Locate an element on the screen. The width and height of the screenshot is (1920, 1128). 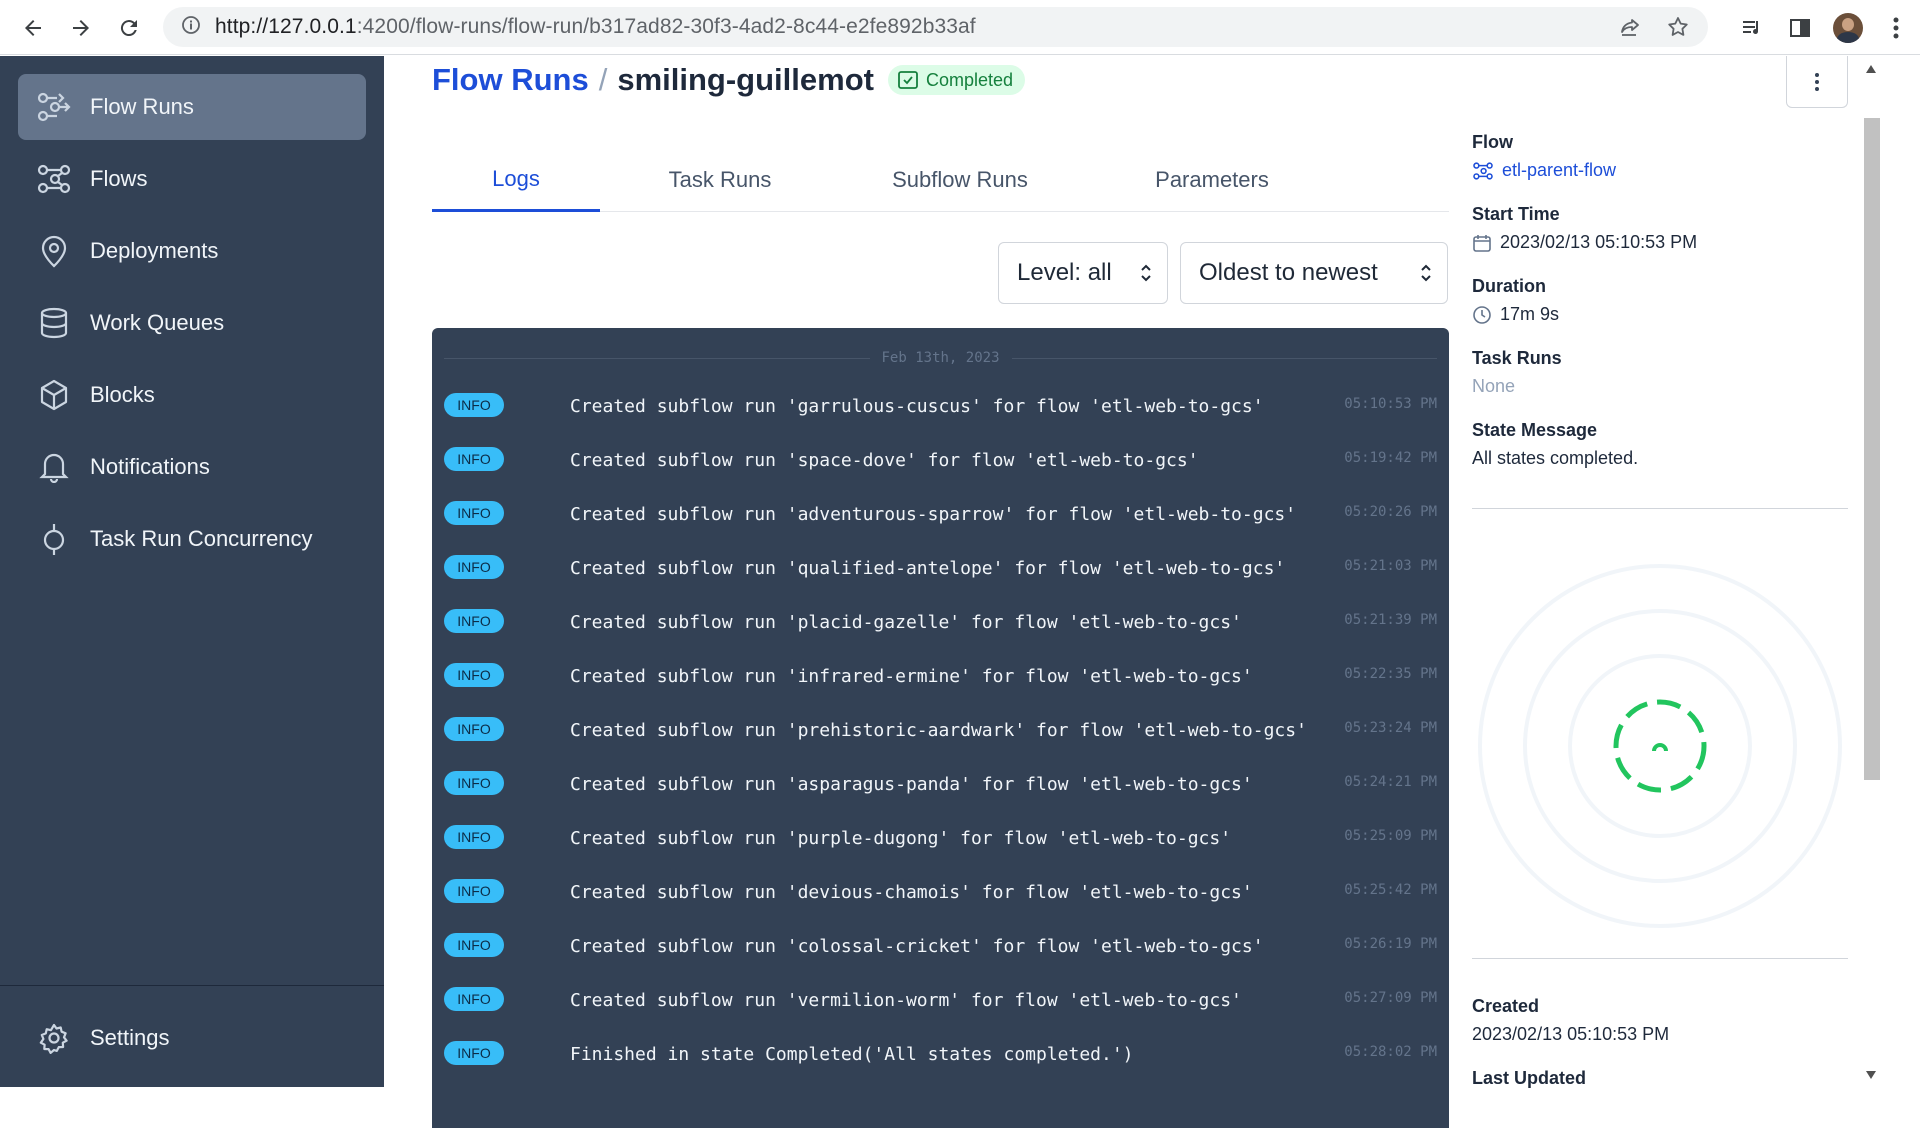
log-level-value: Level: all is located at coordinates (1064, 272).